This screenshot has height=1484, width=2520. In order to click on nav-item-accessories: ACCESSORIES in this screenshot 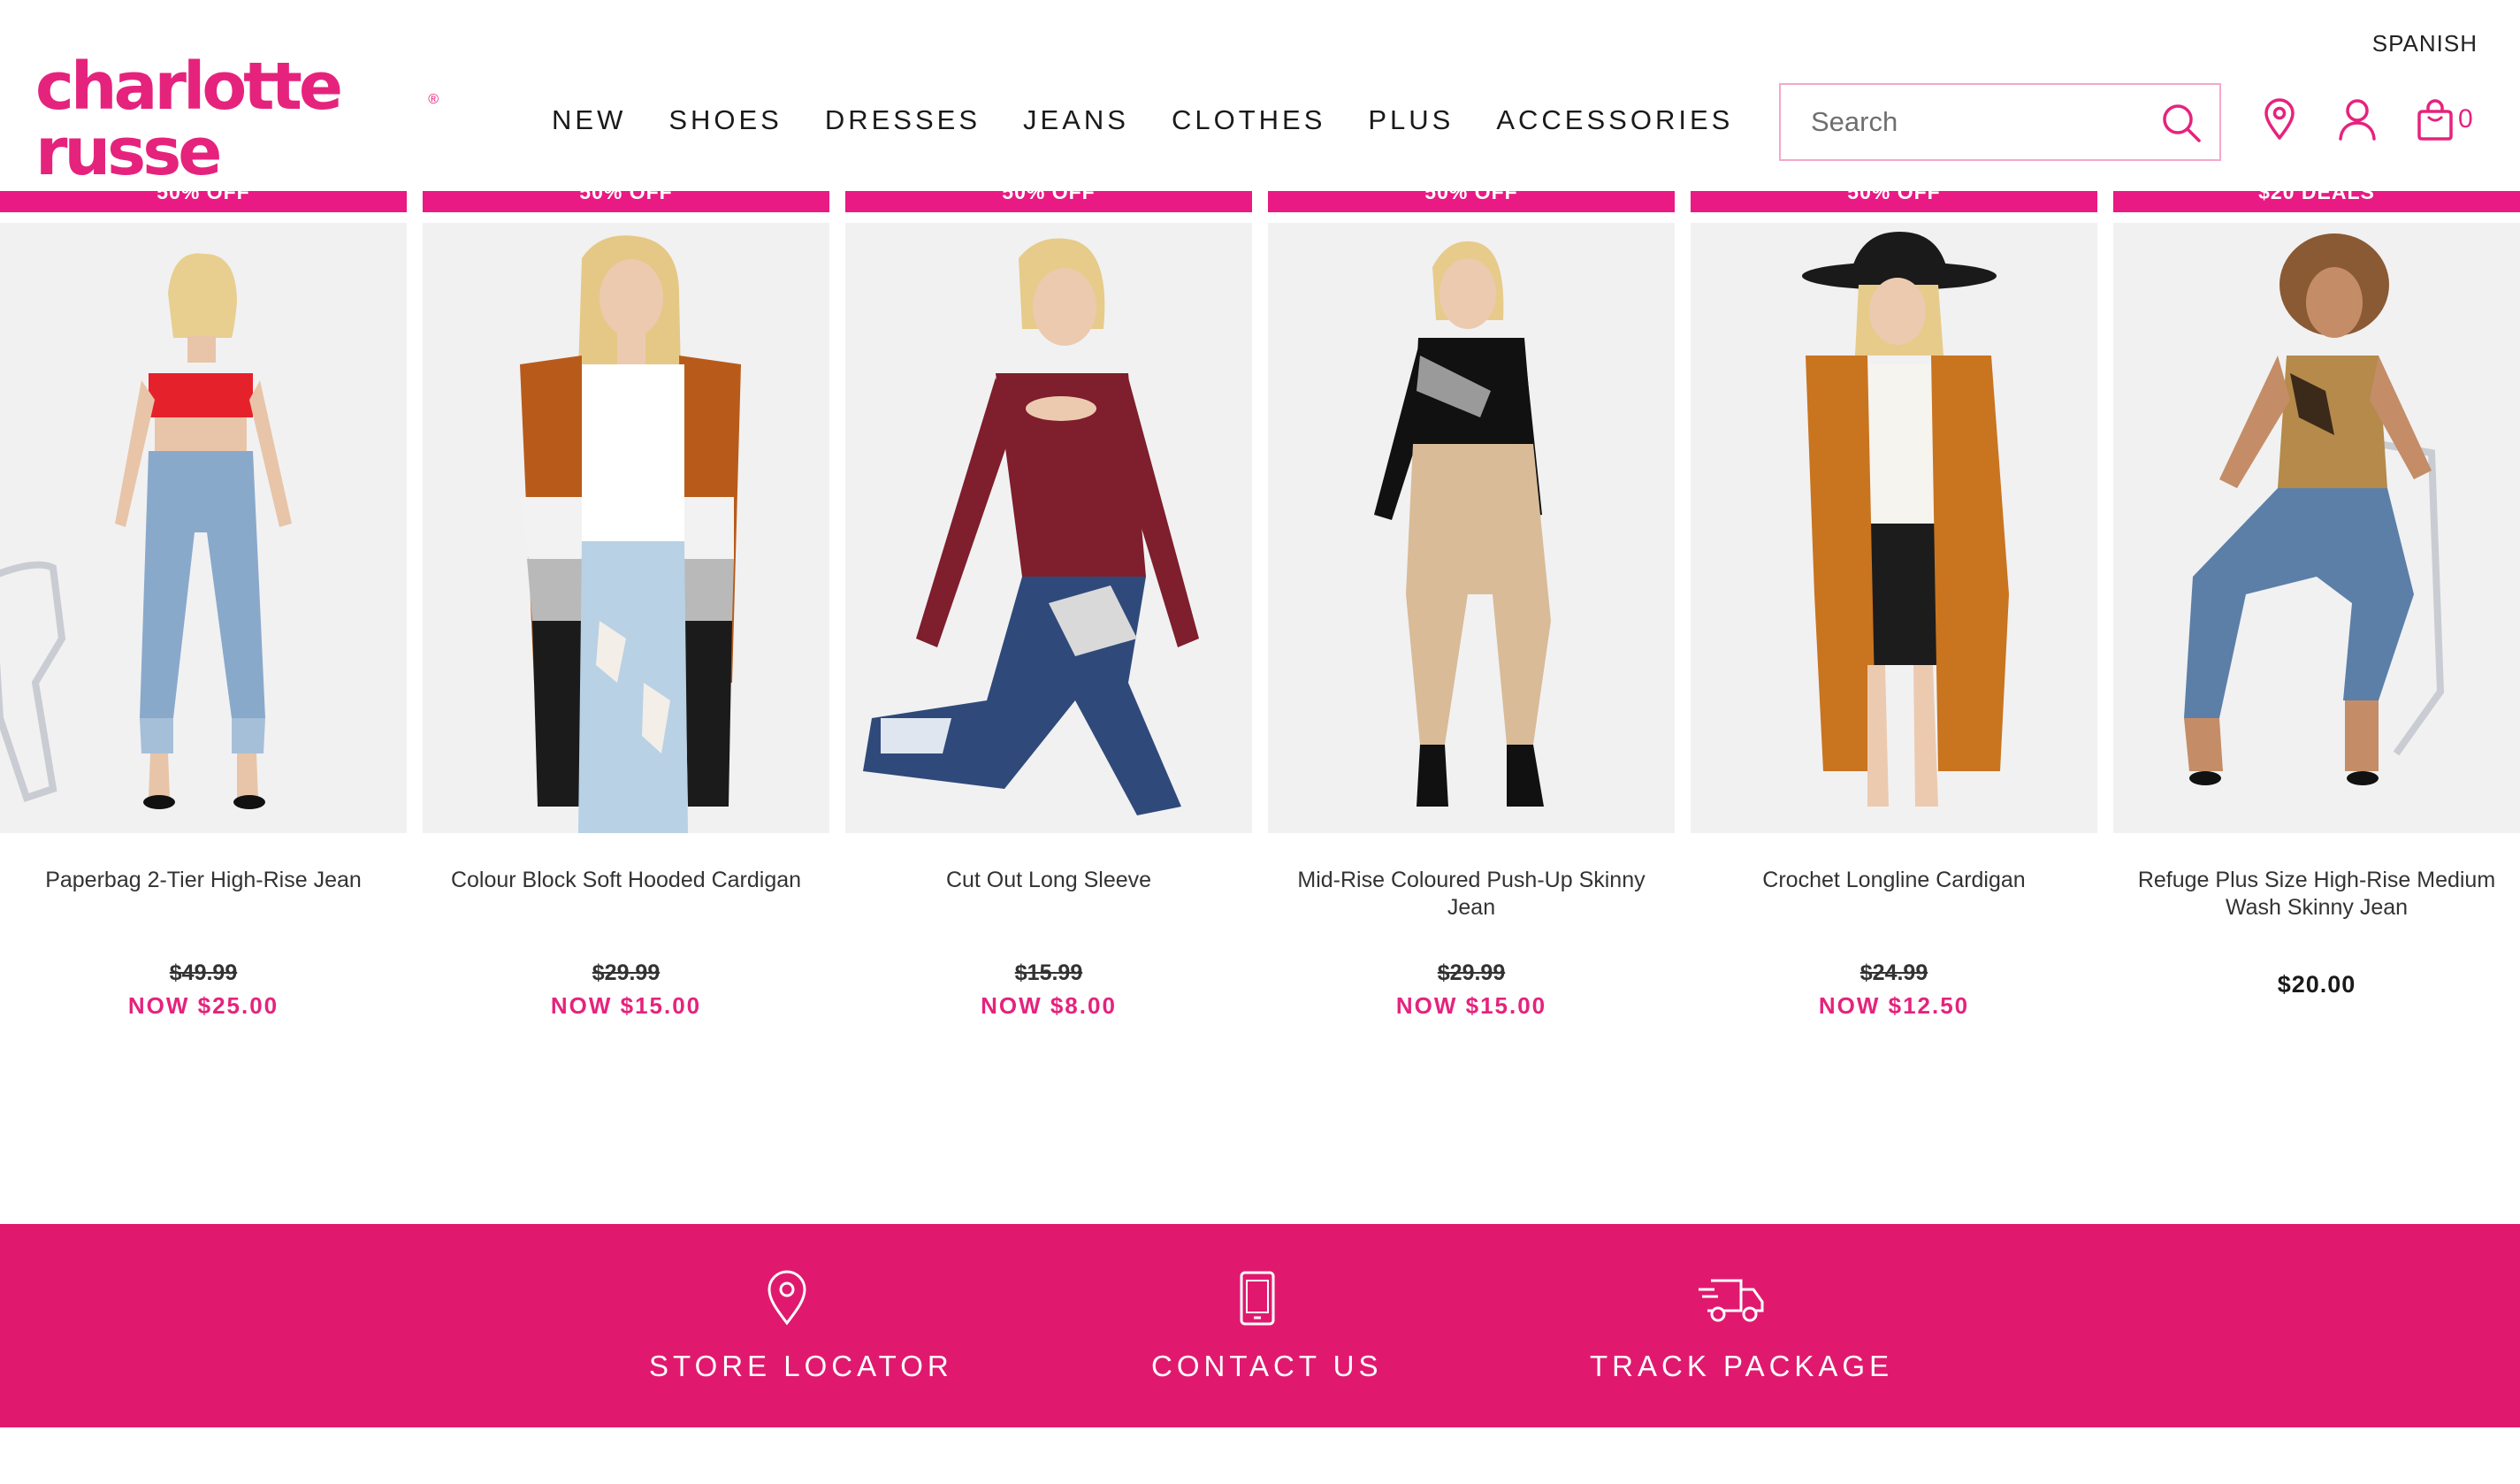, I will do `click(1614, 120)`.